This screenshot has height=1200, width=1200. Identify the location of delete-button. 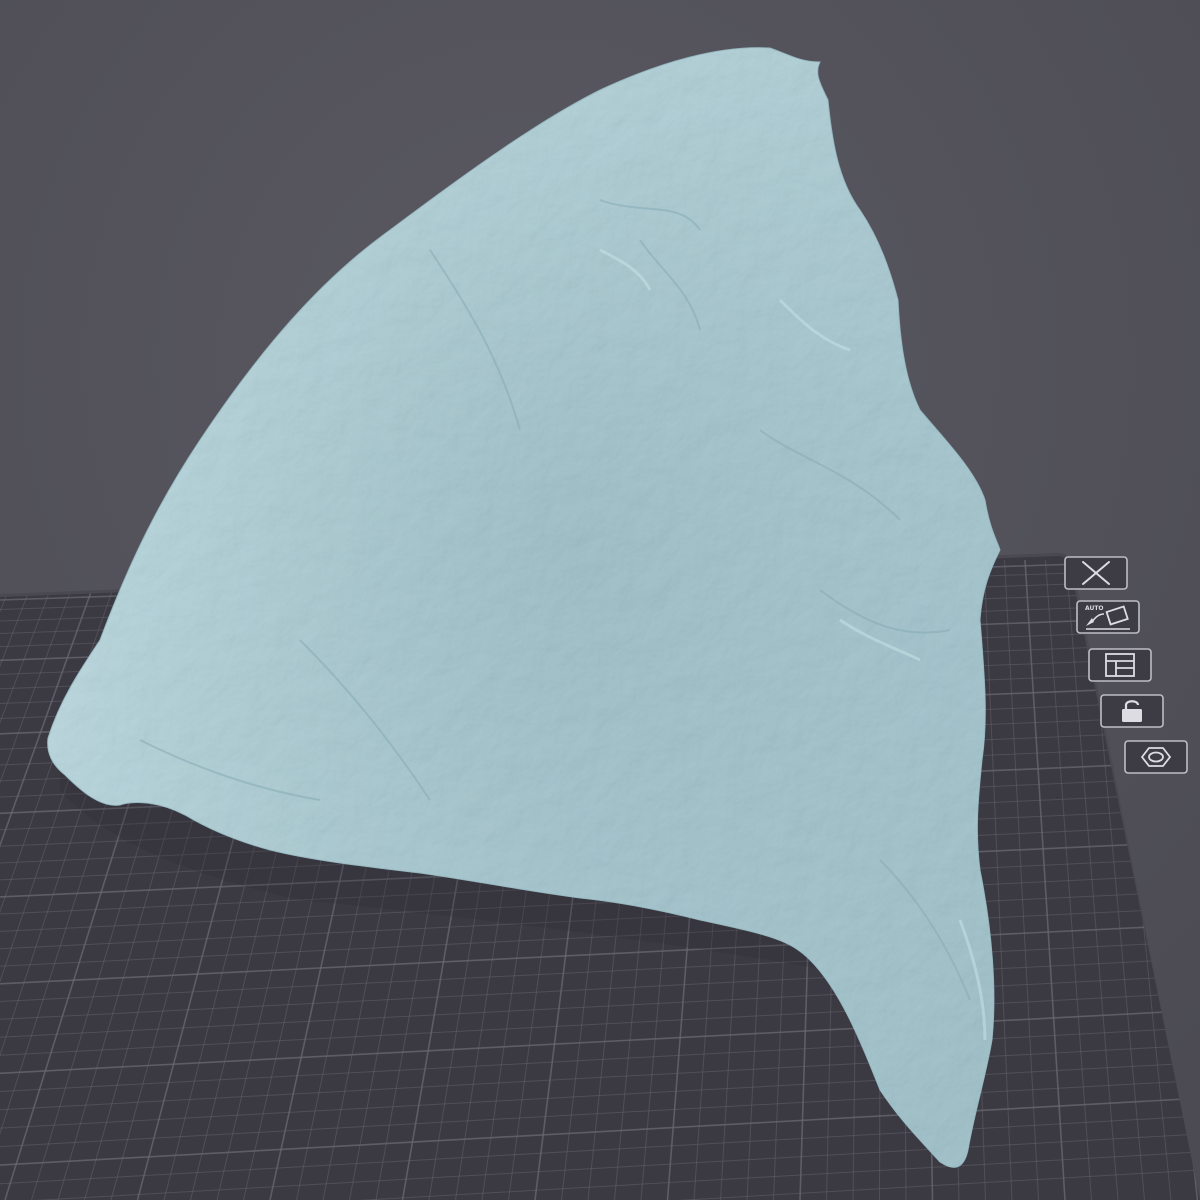
(1096, 573).